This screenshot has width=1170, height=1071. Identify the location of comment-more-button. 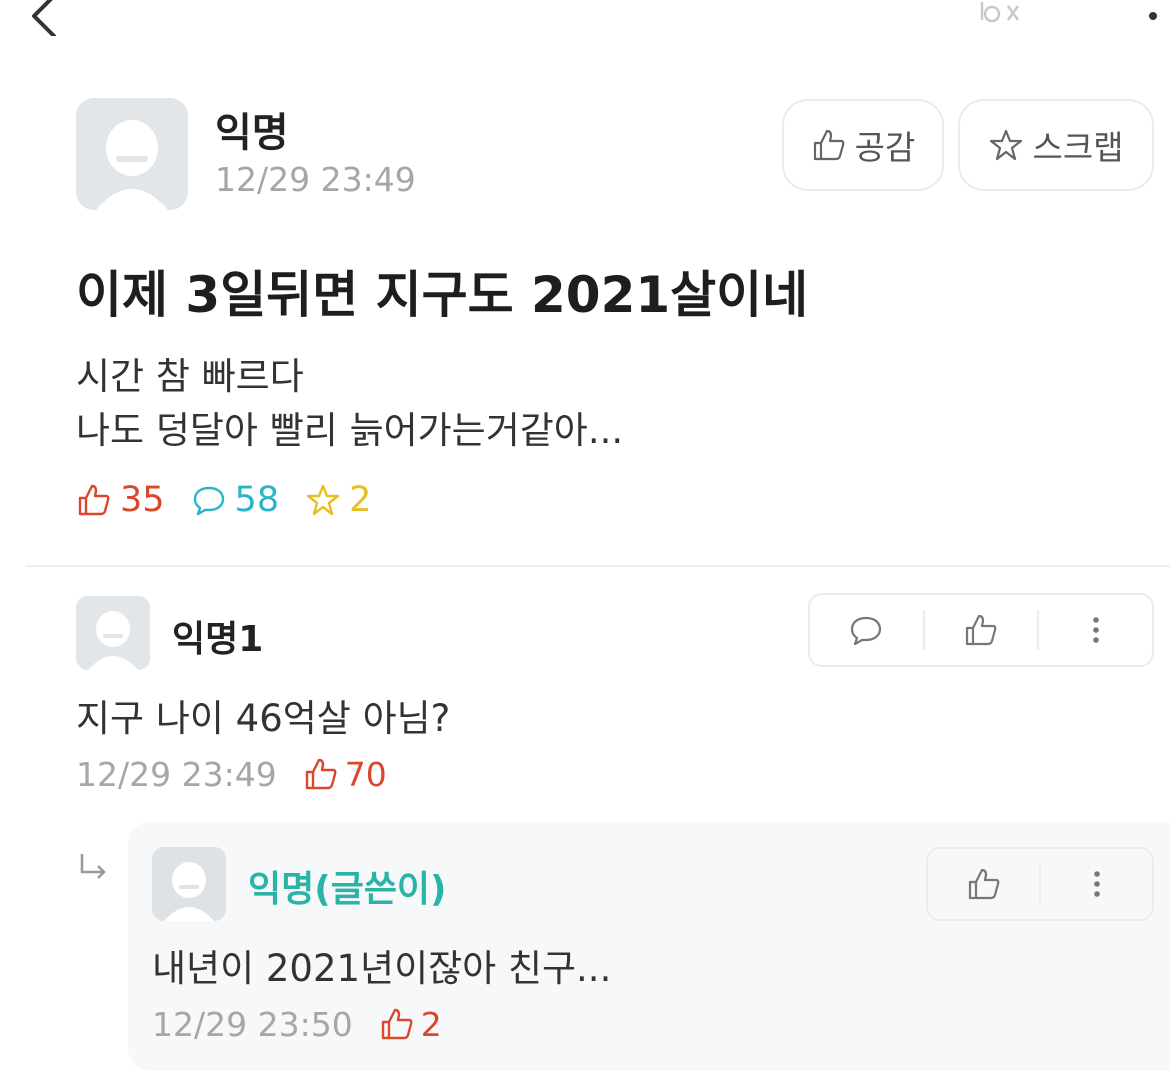
(1095, 630).